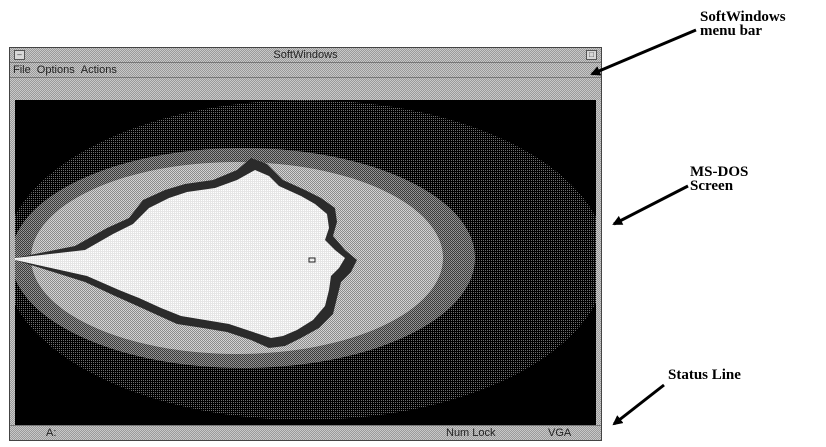 This screenshot has width=826, height=447. What do you see at coordinates (712, 186) in the screenshot?
I see `callout-screen-line2: Screen` at bounding box center [712, 186].